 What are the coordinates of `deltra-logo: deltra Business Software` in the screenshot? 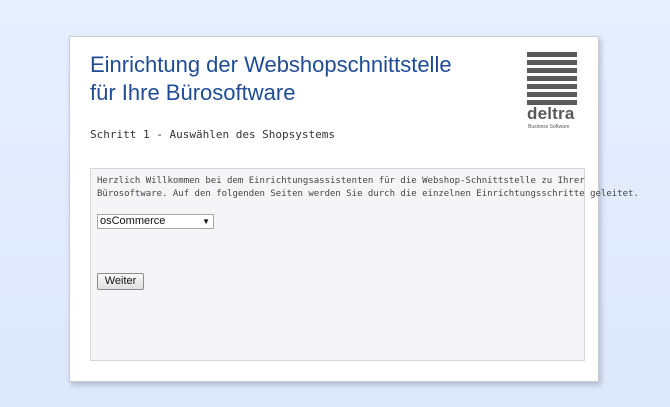 It's located at (553, 92).